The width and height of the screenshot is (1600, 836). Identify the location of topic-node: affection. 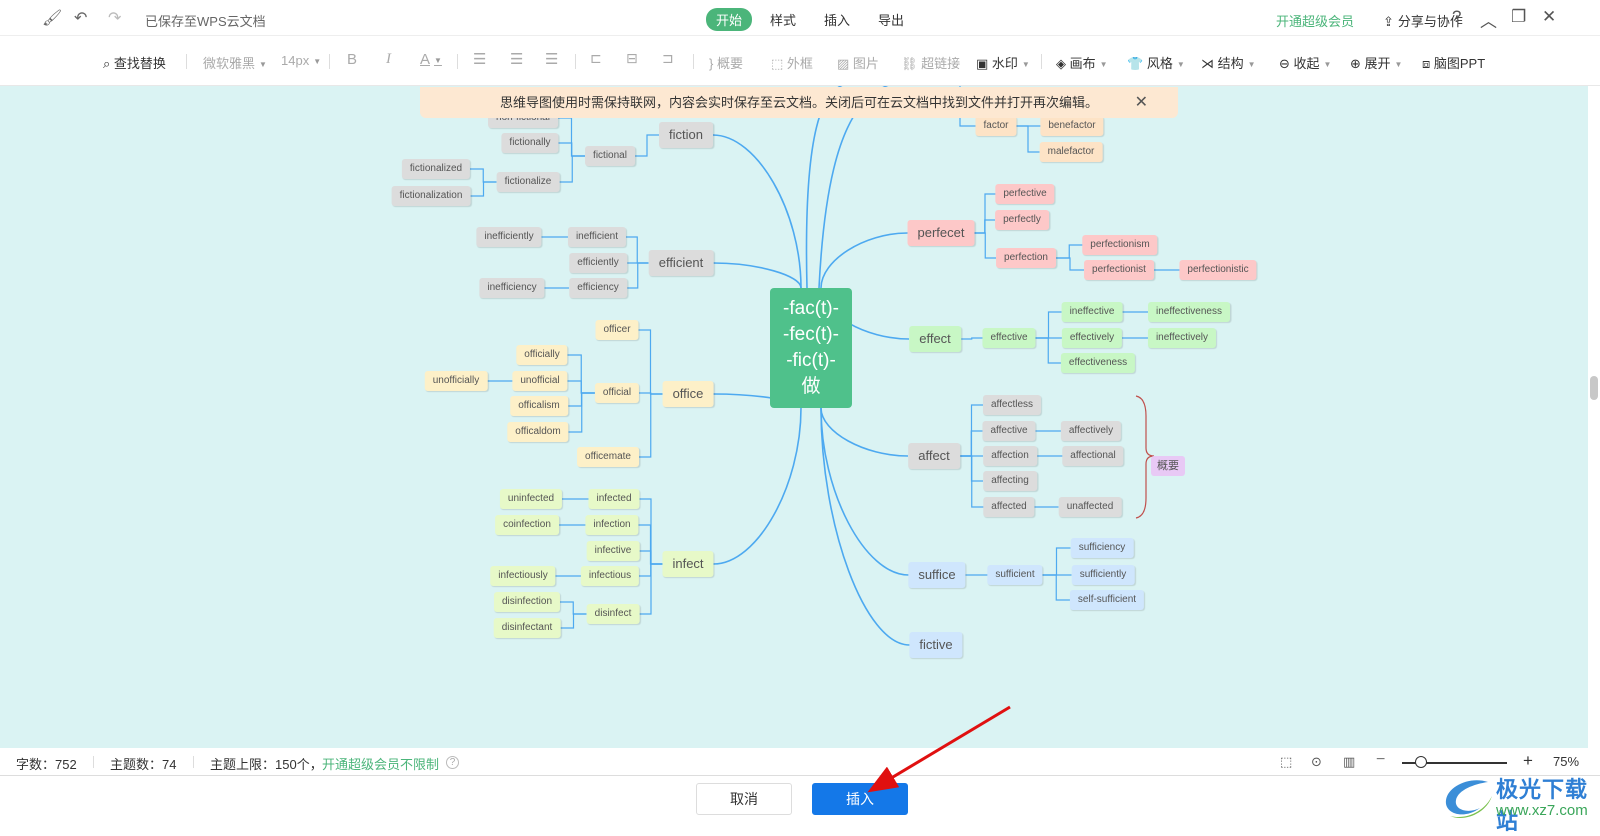
(1010, 456).